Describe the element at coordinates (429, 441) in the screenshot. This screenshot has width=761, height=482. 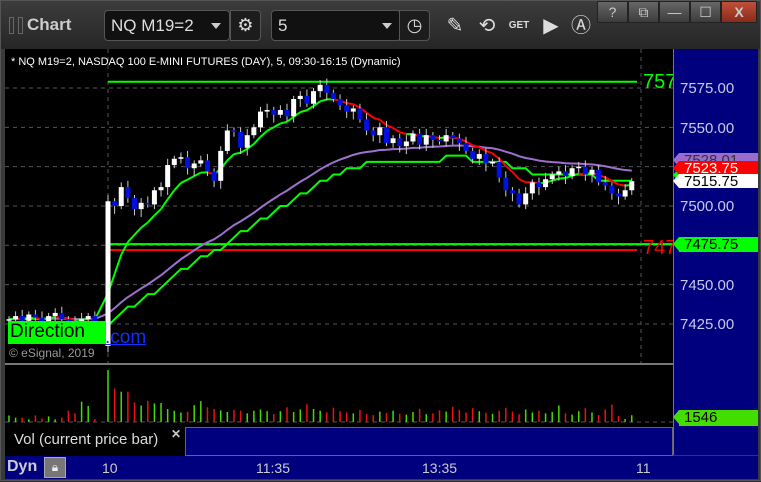
I see `study-area` at that location.